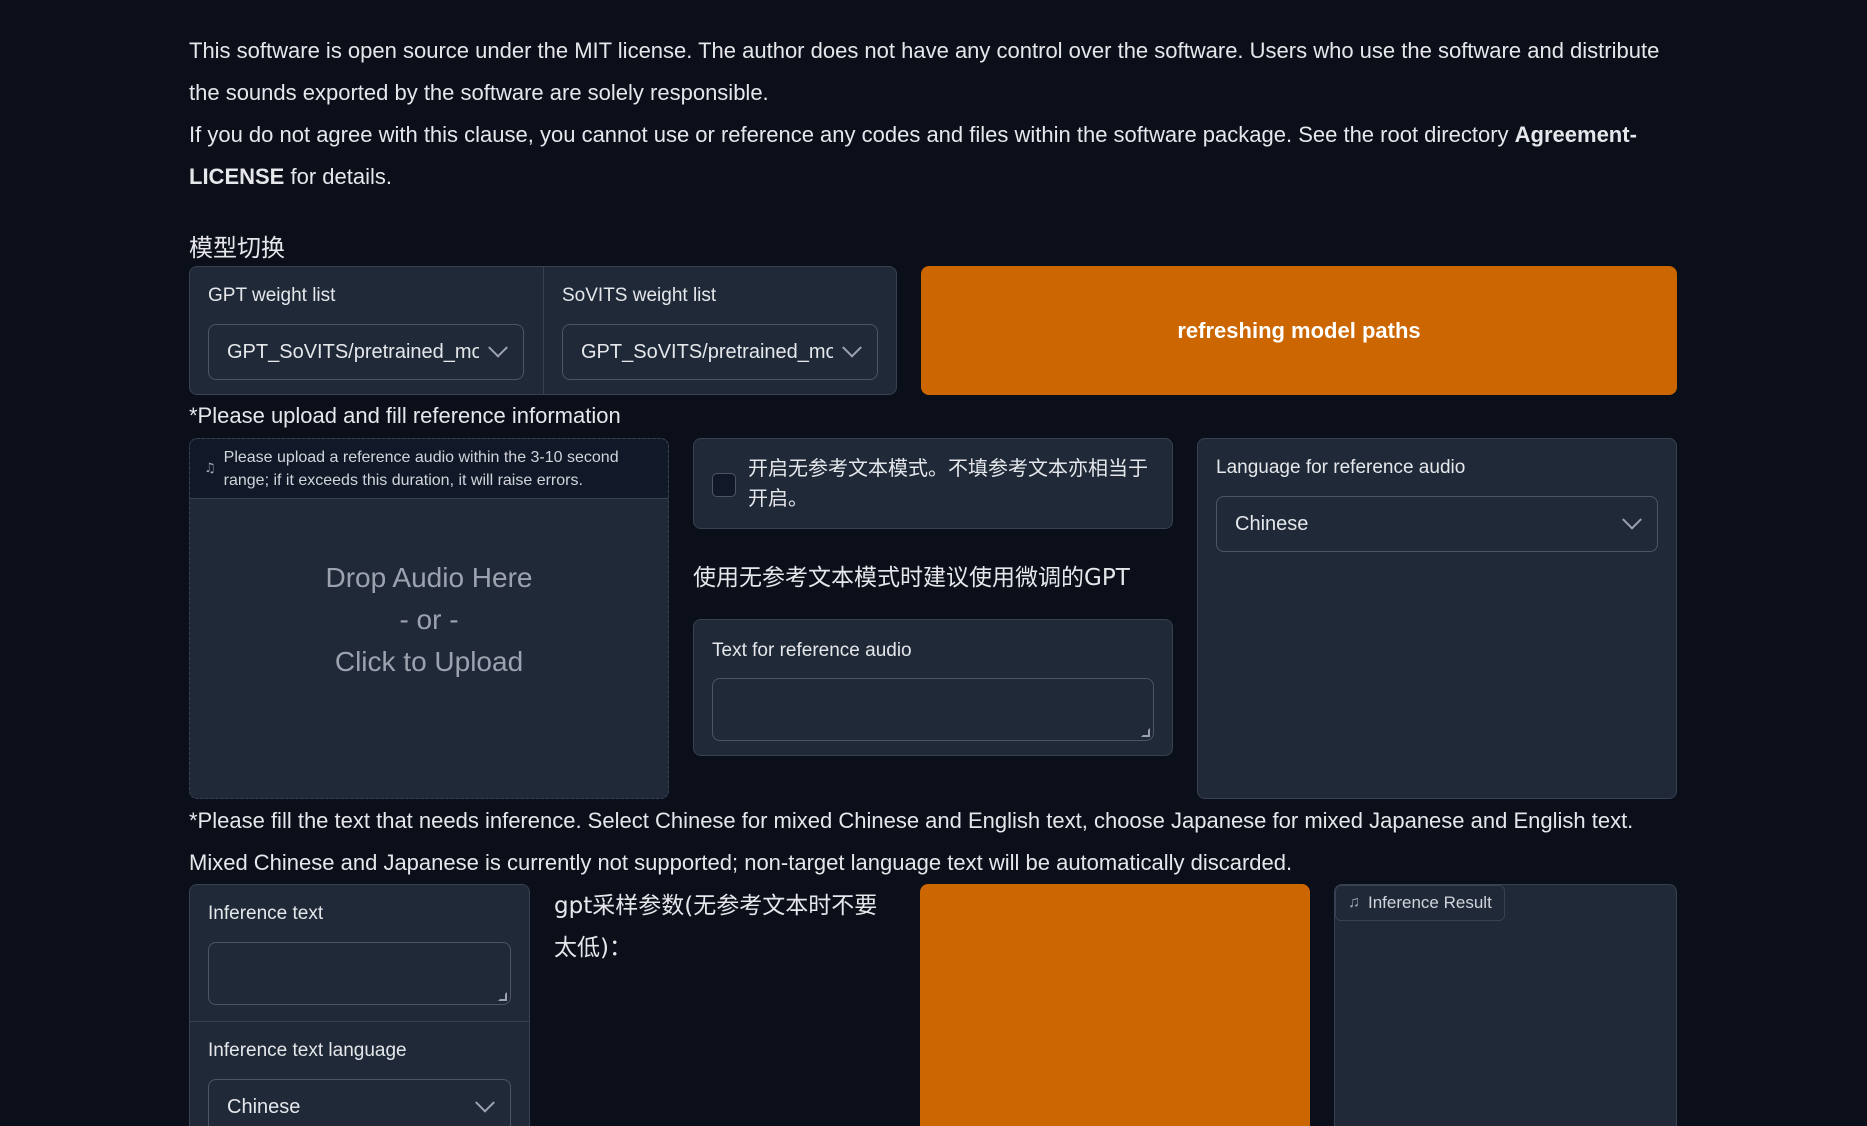 Image resolution: width=1867 pixels, height=1126 pixels. What do you see at coordinates (359, 973) in the screenshot?
I see `inference-text-input` at bounding box center [359, 973].